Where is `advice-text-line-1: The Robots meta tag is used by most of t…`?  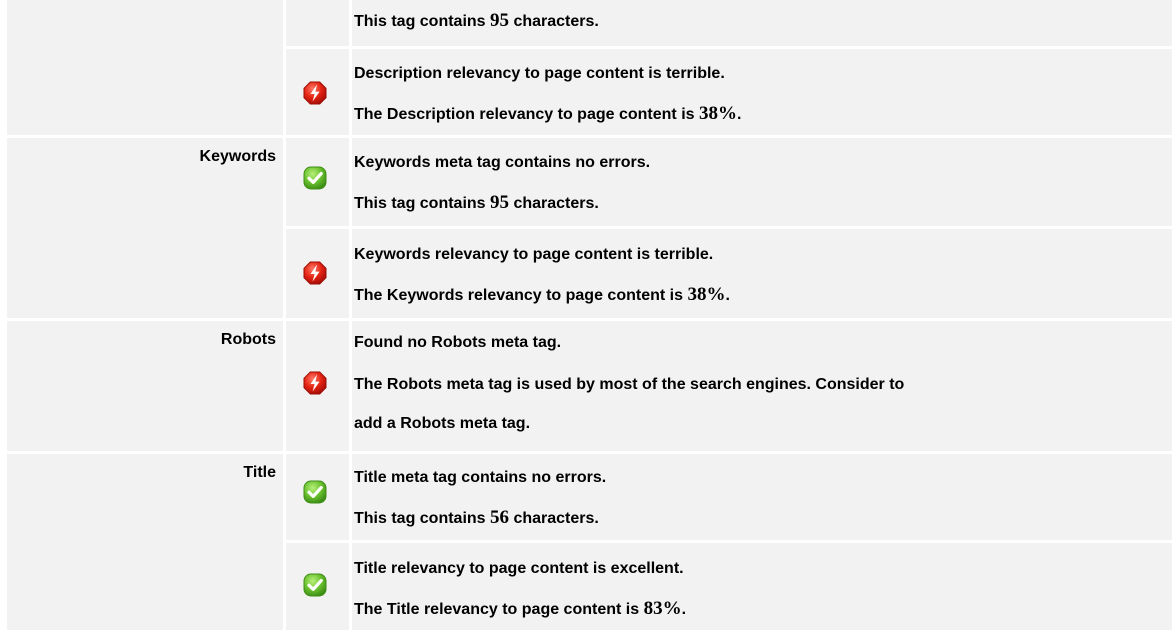 advice-text-line-1: The Robots meta tag is used by most of t… is located at coordinates (629, 384).